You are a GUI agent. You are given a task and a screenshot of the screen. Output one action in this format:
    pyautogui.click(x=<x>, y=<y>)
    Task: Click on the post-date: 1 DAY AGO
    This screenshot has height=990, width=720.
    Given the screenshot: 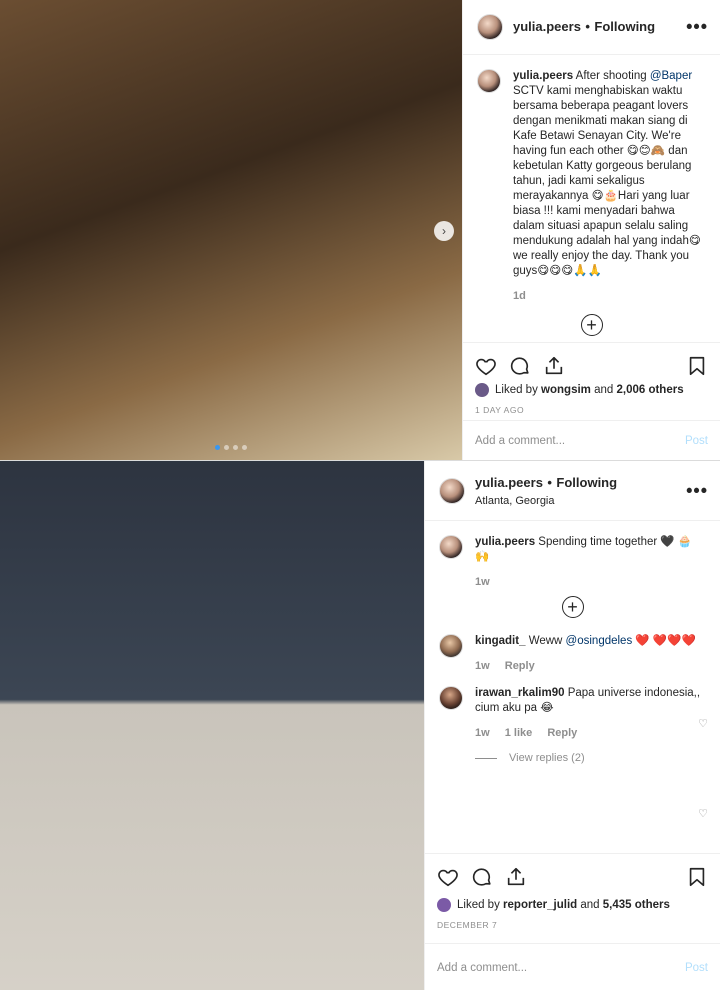 What is the action you would take?
    pyautogui.click(x=500, y=410)
    